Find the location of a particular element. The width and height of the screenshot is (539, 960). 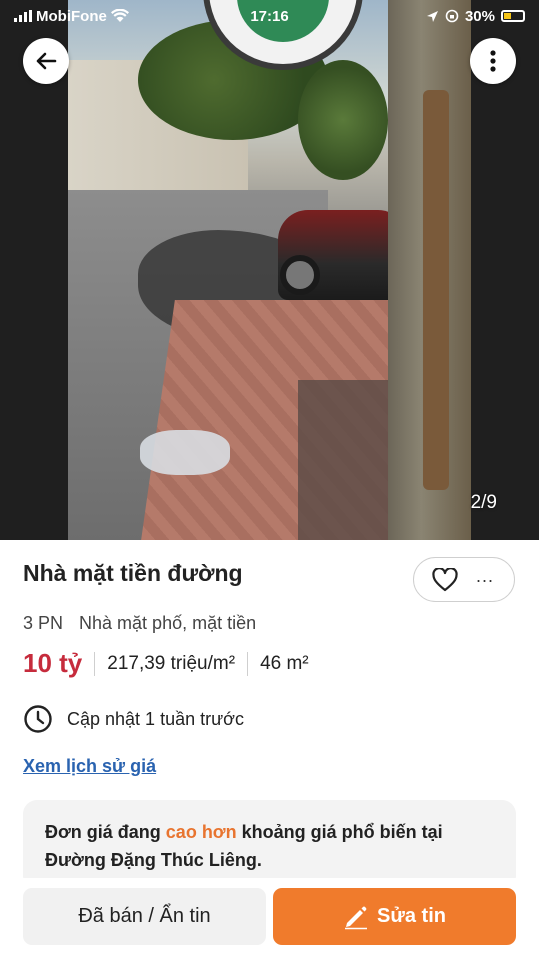

edit-listing-button: Sửa tin is located at coordinates (394, 916).